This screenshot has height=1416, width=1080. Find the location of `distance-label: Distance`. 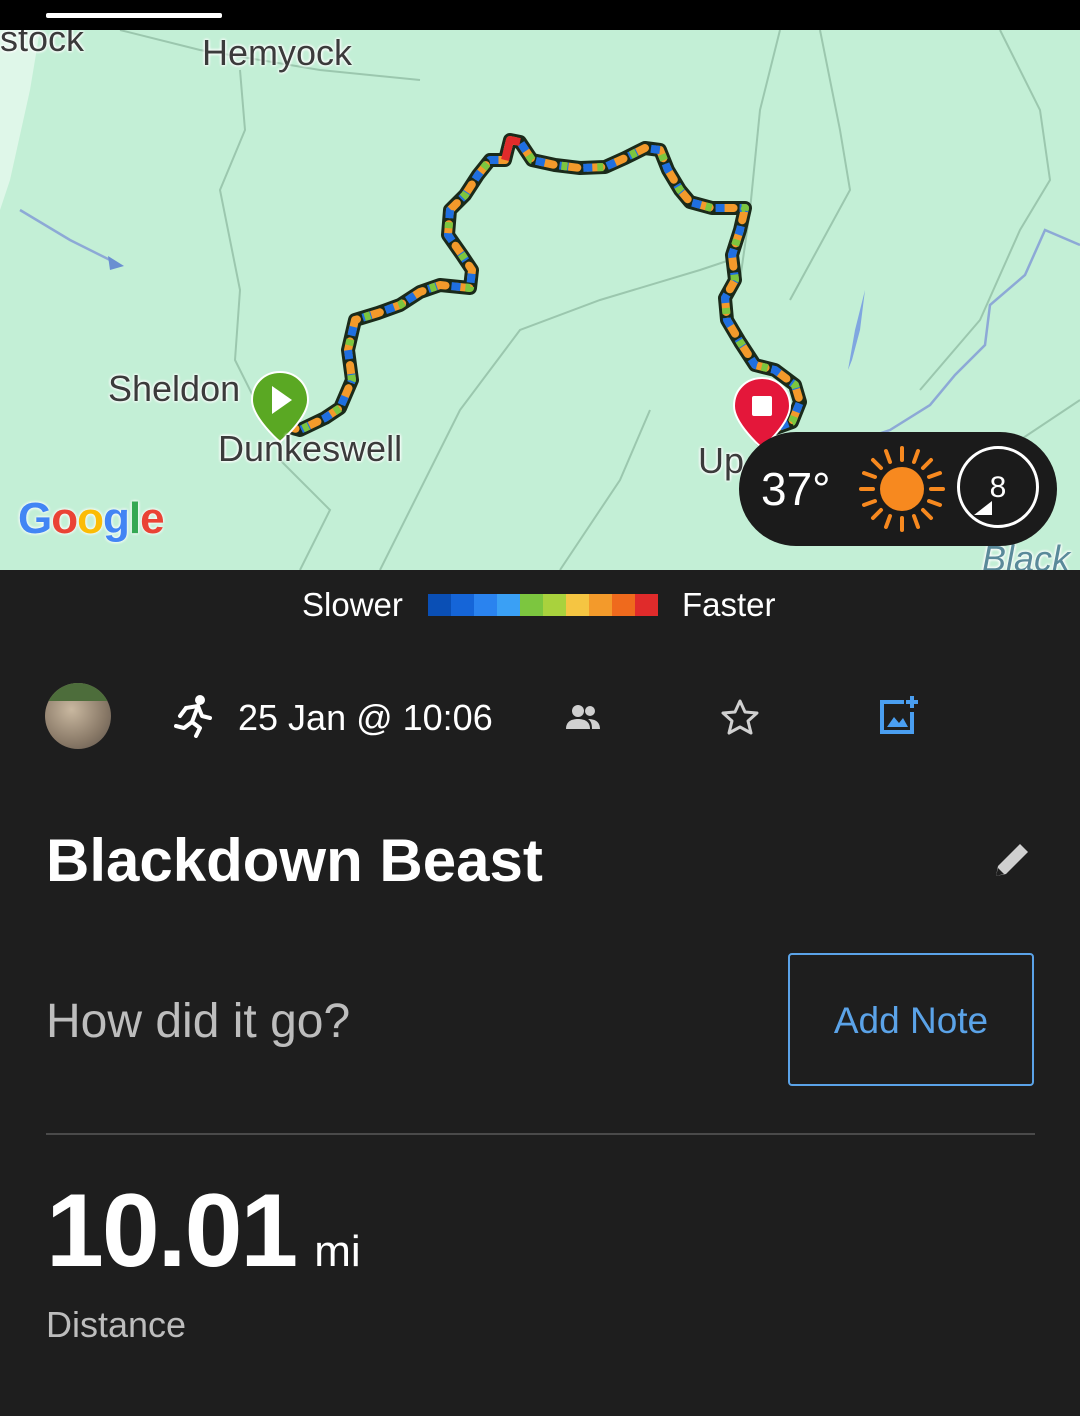

distance-label: Distance is located at coordinates (116, 1324).